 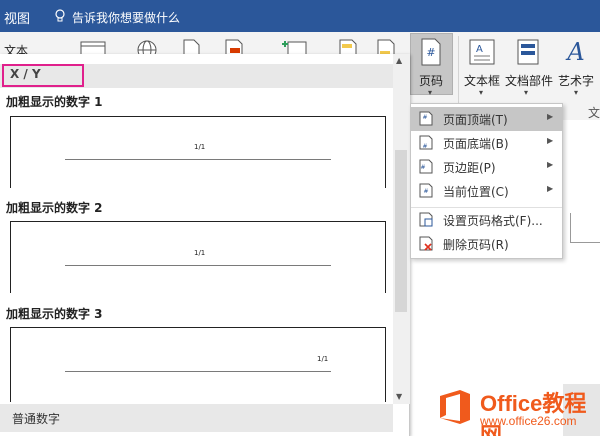 I want to click on gallery-section-title: 加粗显示的数字 1, so click(x=54, y=102).